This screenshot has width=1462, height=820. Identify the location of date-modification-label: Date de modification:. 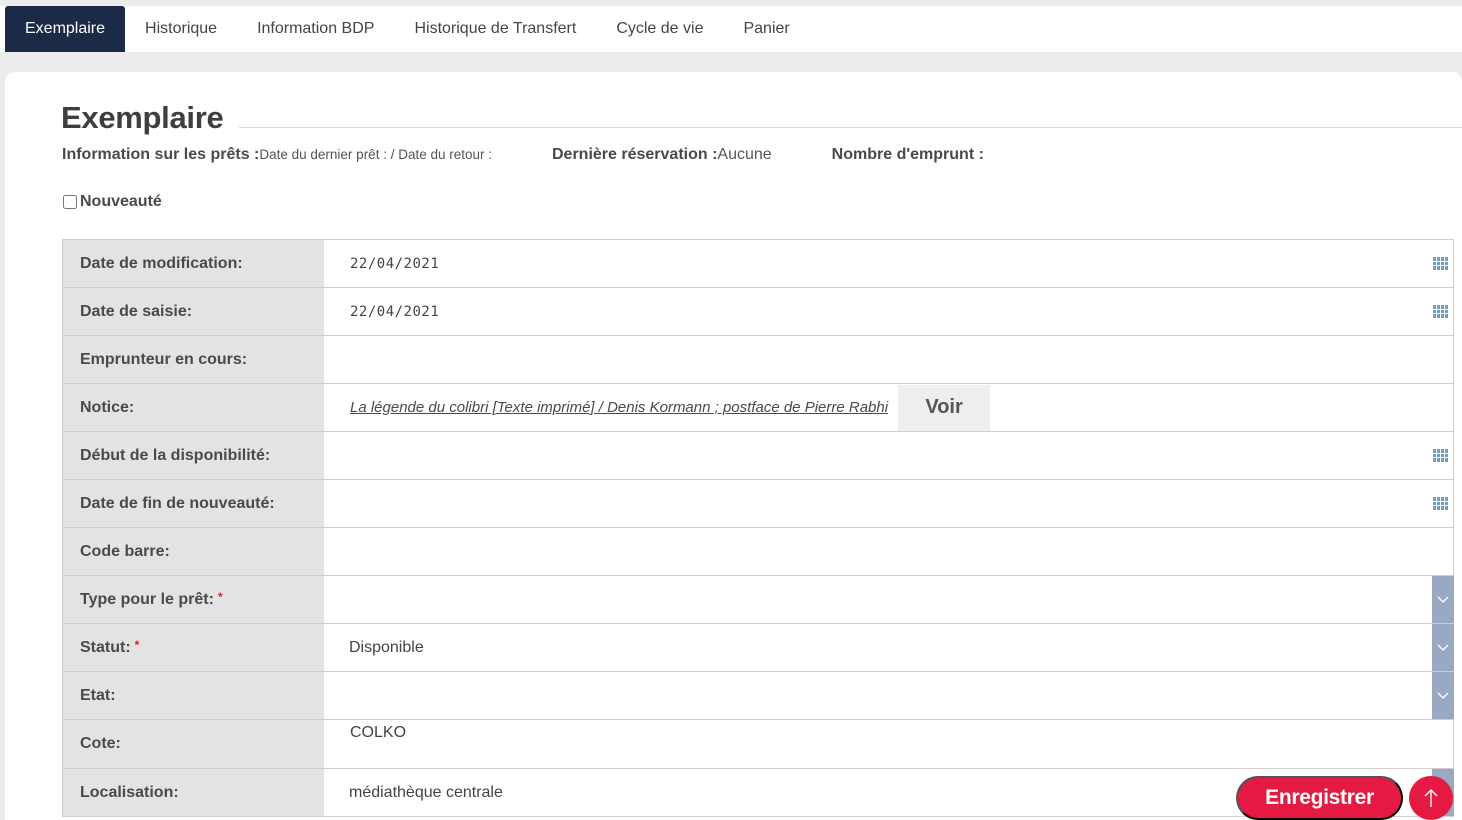
(193, 263).